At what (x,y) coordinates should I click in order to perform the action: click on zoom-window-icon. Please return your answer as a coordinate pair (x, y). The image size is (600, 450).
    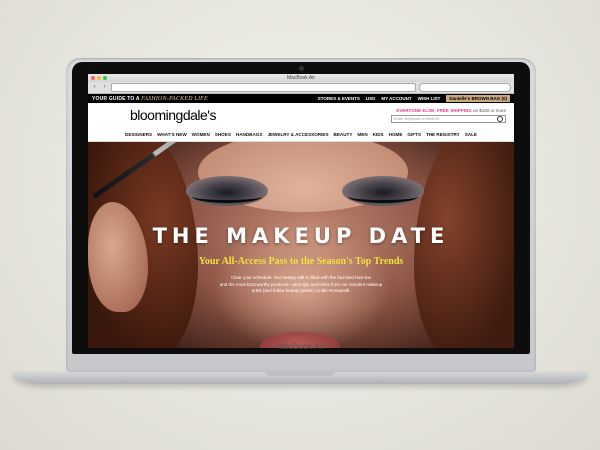
    Looking at the image, I should click on (105, 78).